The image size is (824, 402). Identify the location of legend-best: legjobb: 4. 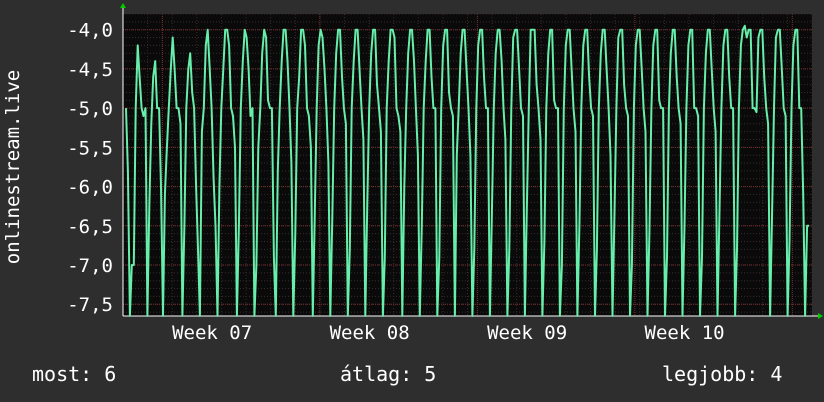
(722, 374).